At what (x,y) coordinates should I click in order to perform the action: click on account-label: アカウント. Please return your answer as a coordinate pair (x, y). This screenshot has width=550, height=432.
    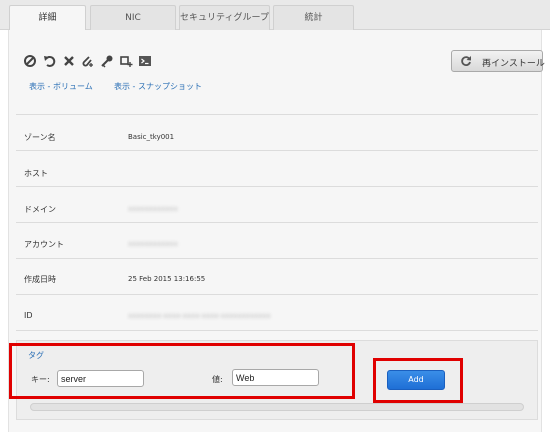
    Looking at the image, I should click on (44, 244).